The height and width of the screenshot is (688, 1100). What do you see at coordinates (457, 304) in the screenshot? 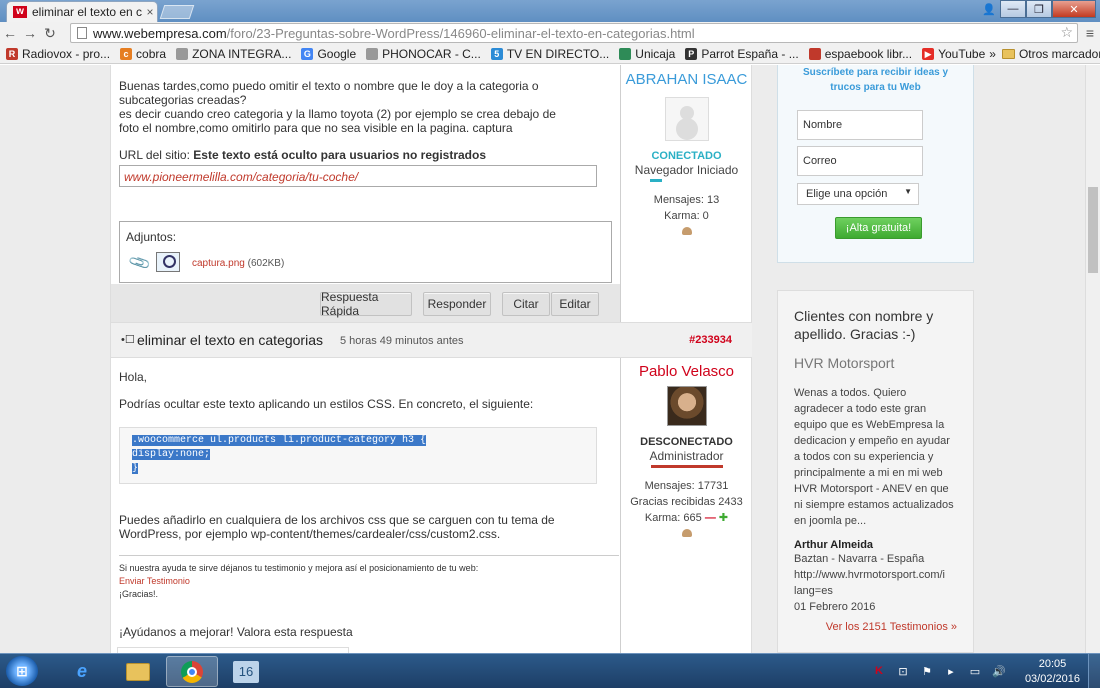
I see `reply-button: Responder` at bounding box center [457, 304].